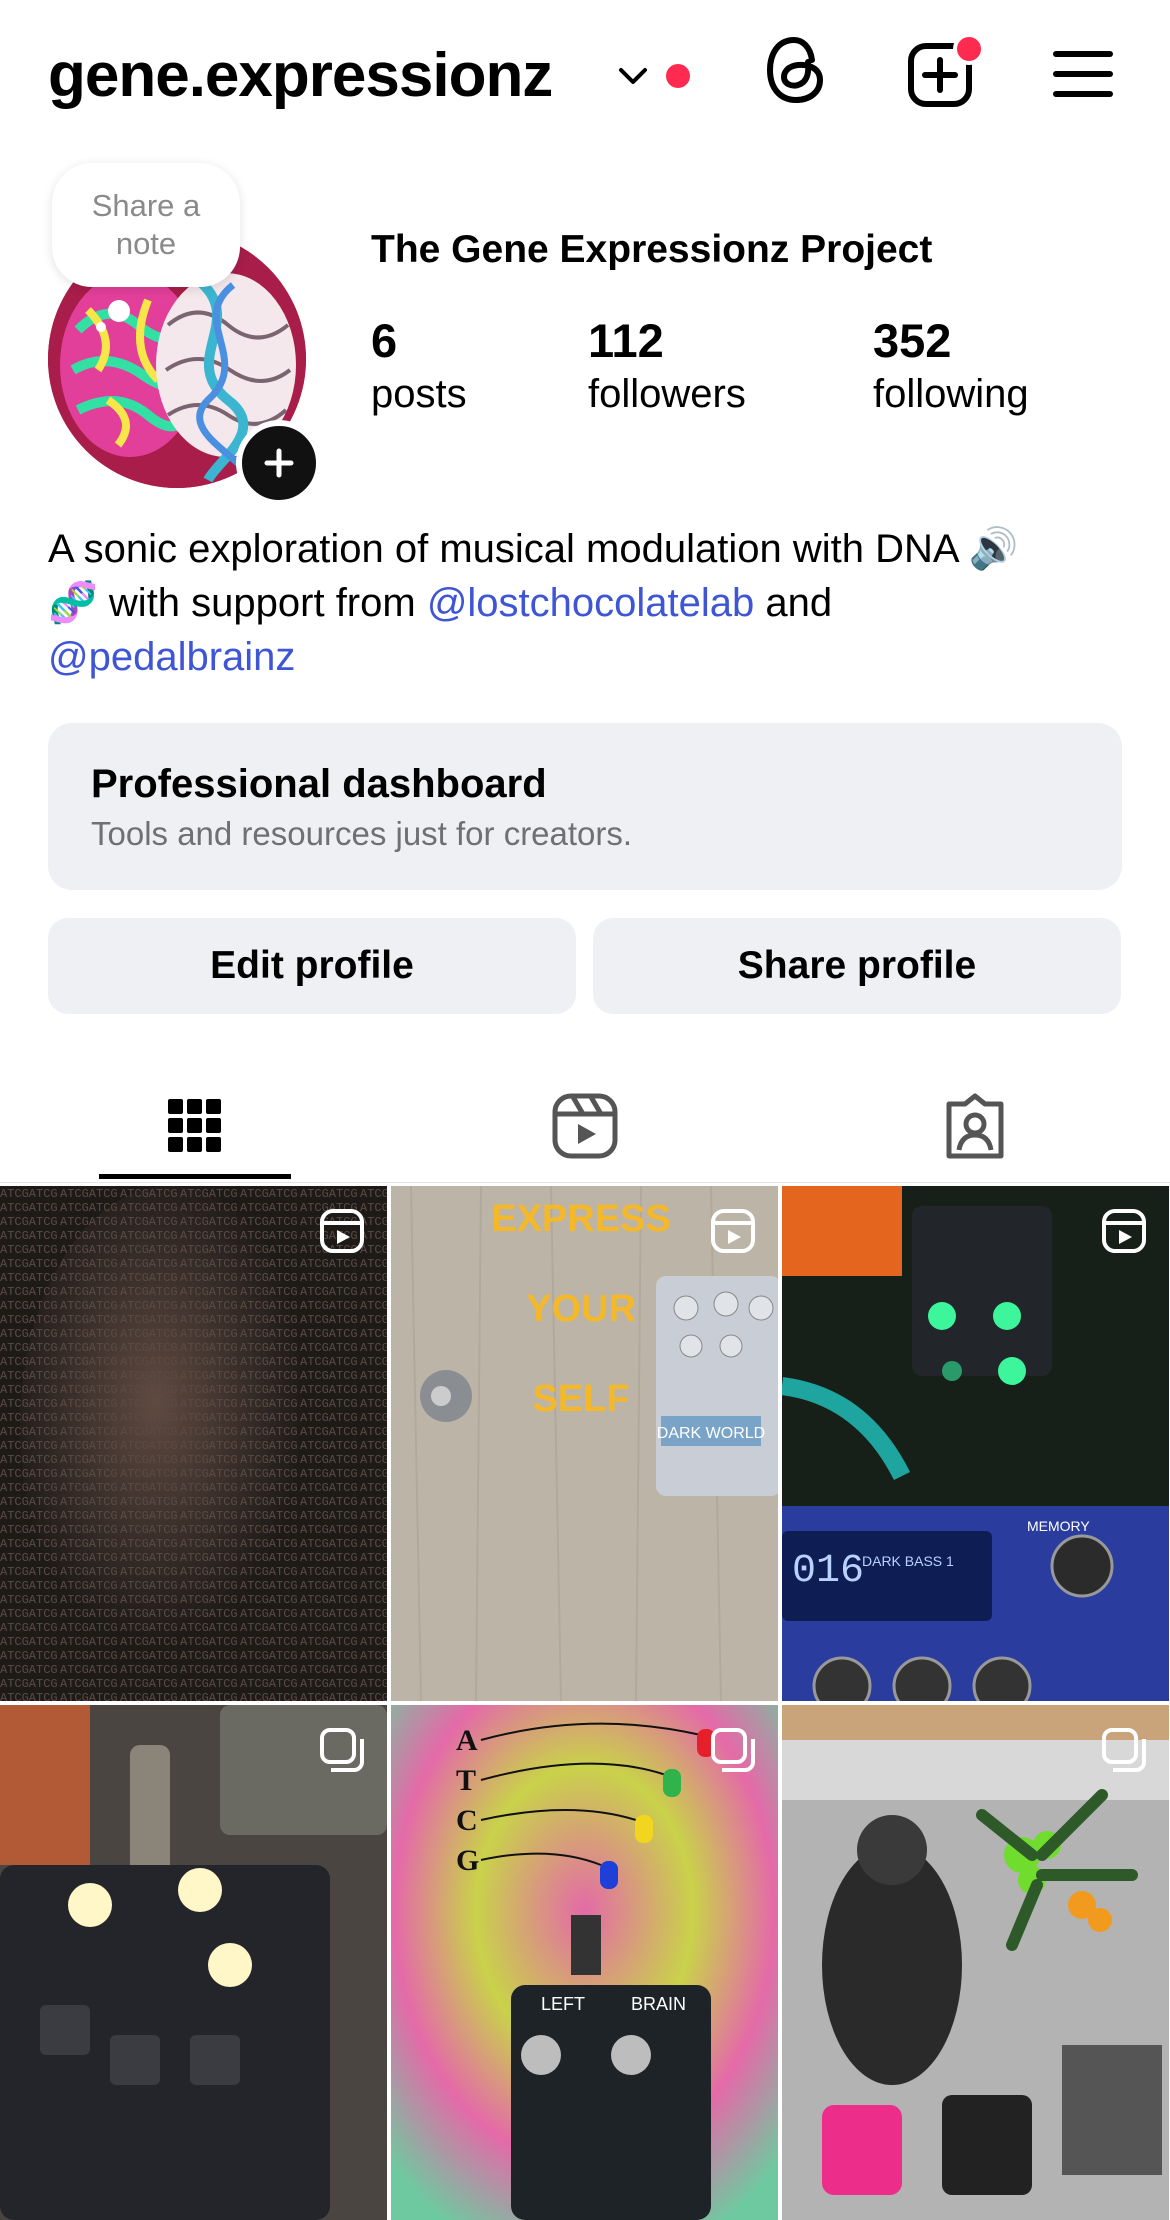 The height and width of the screenshot is (2220, 1170). I want to click on professional-dashboard-subtitle: Tools and resources just for creators., so click(362, 833).